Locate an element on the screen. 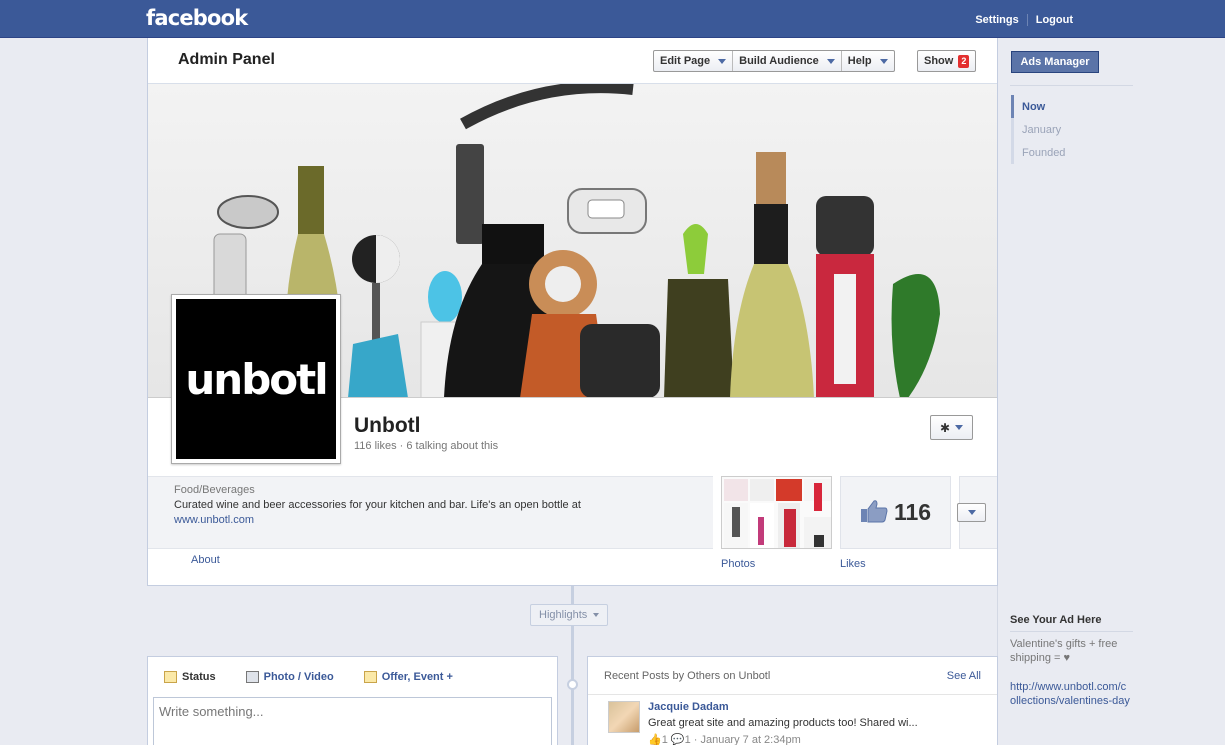 This screenshot has height=745, width=1225. page-stats: 116 likes · 6 talking about this is located at coordinates (426, 446).